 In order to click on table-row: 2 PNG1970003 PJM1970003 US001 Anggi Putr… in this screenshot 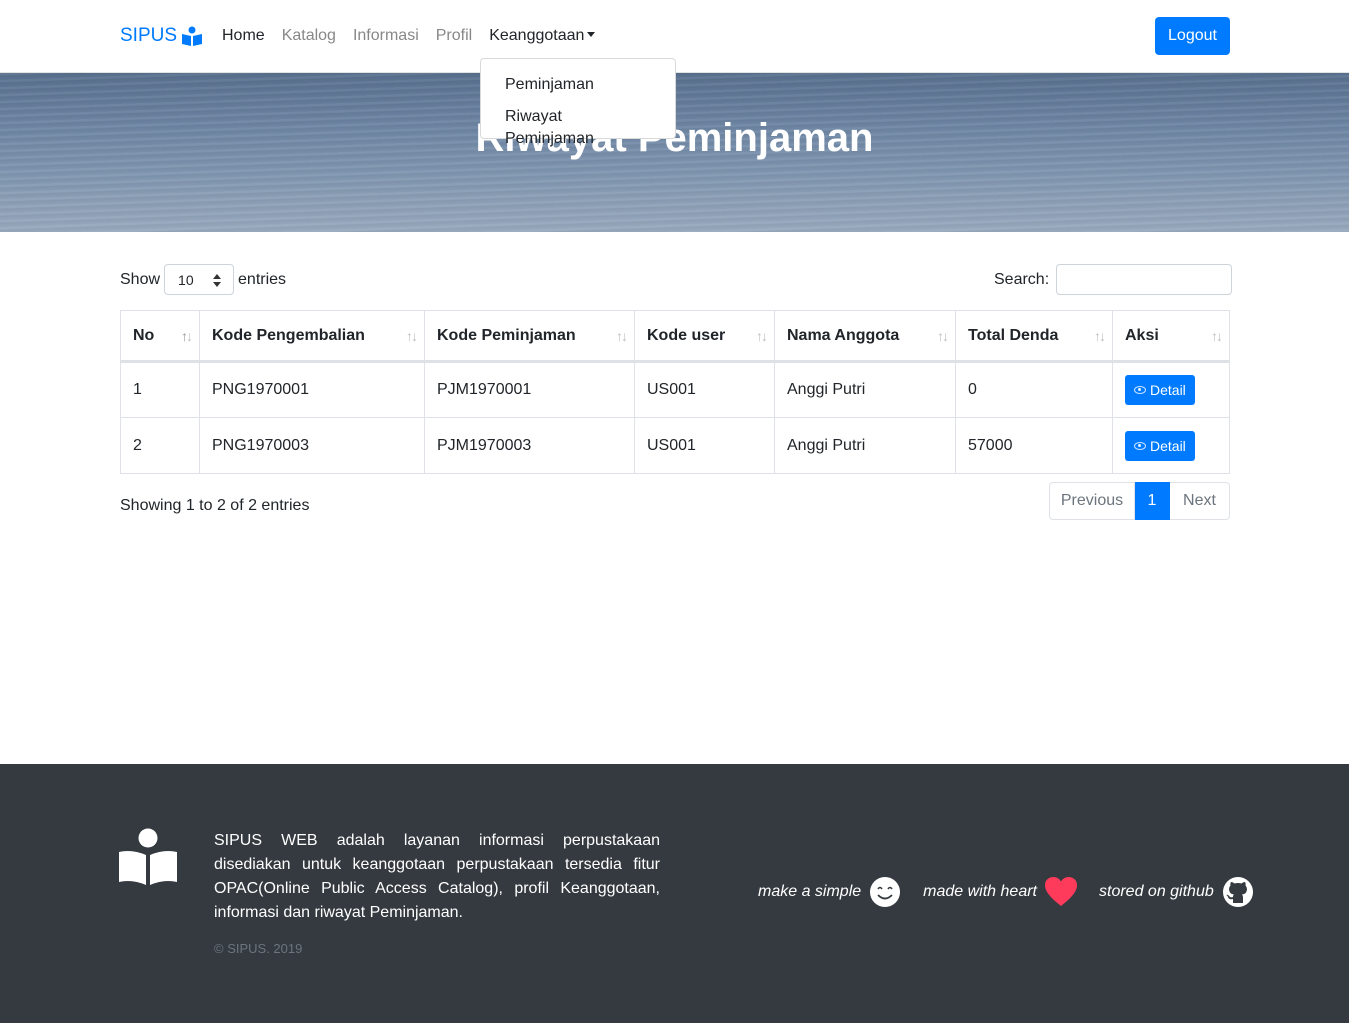, I will do `click(675, 445)`.